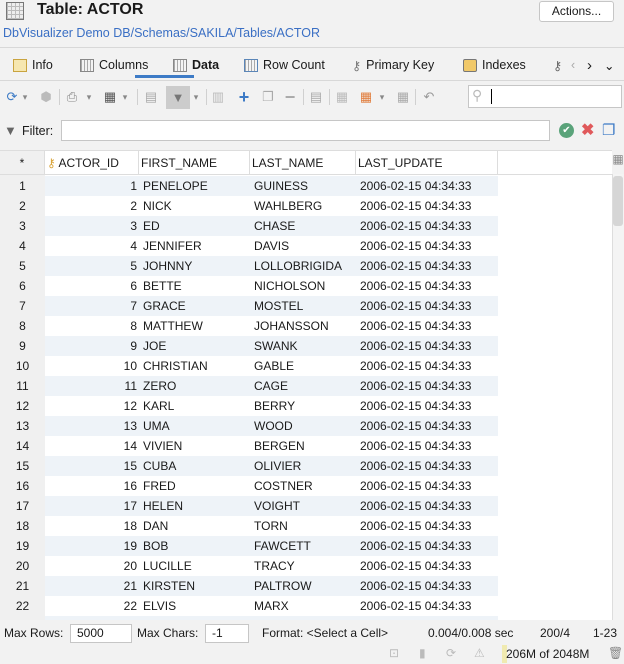 Image resolution: width=624 pixels, height=664 pixels. Describe the element at coordinates (618, 163) in the screenshot. I see `column-chooser-icon: ▦` at that location.